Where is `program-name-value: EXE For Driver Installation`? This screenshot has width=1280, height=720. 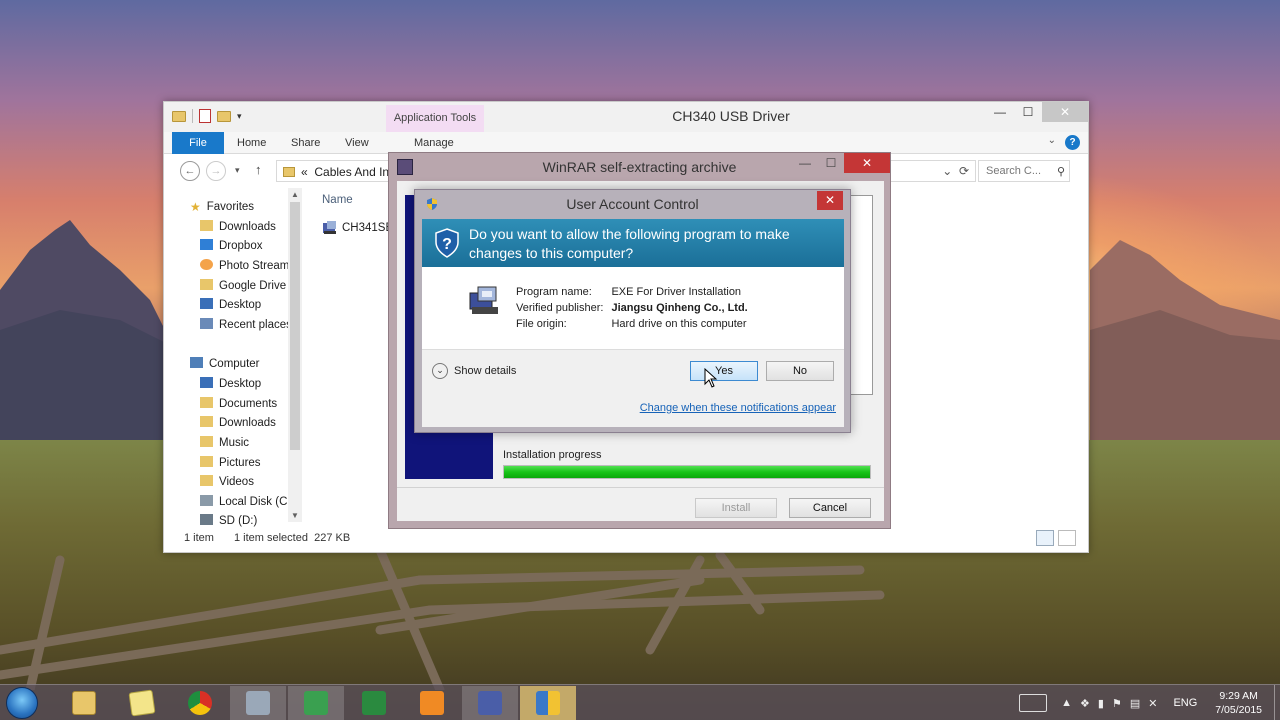
program-name-value: EXE For Driver Installation is located at coordinates (676, 292).